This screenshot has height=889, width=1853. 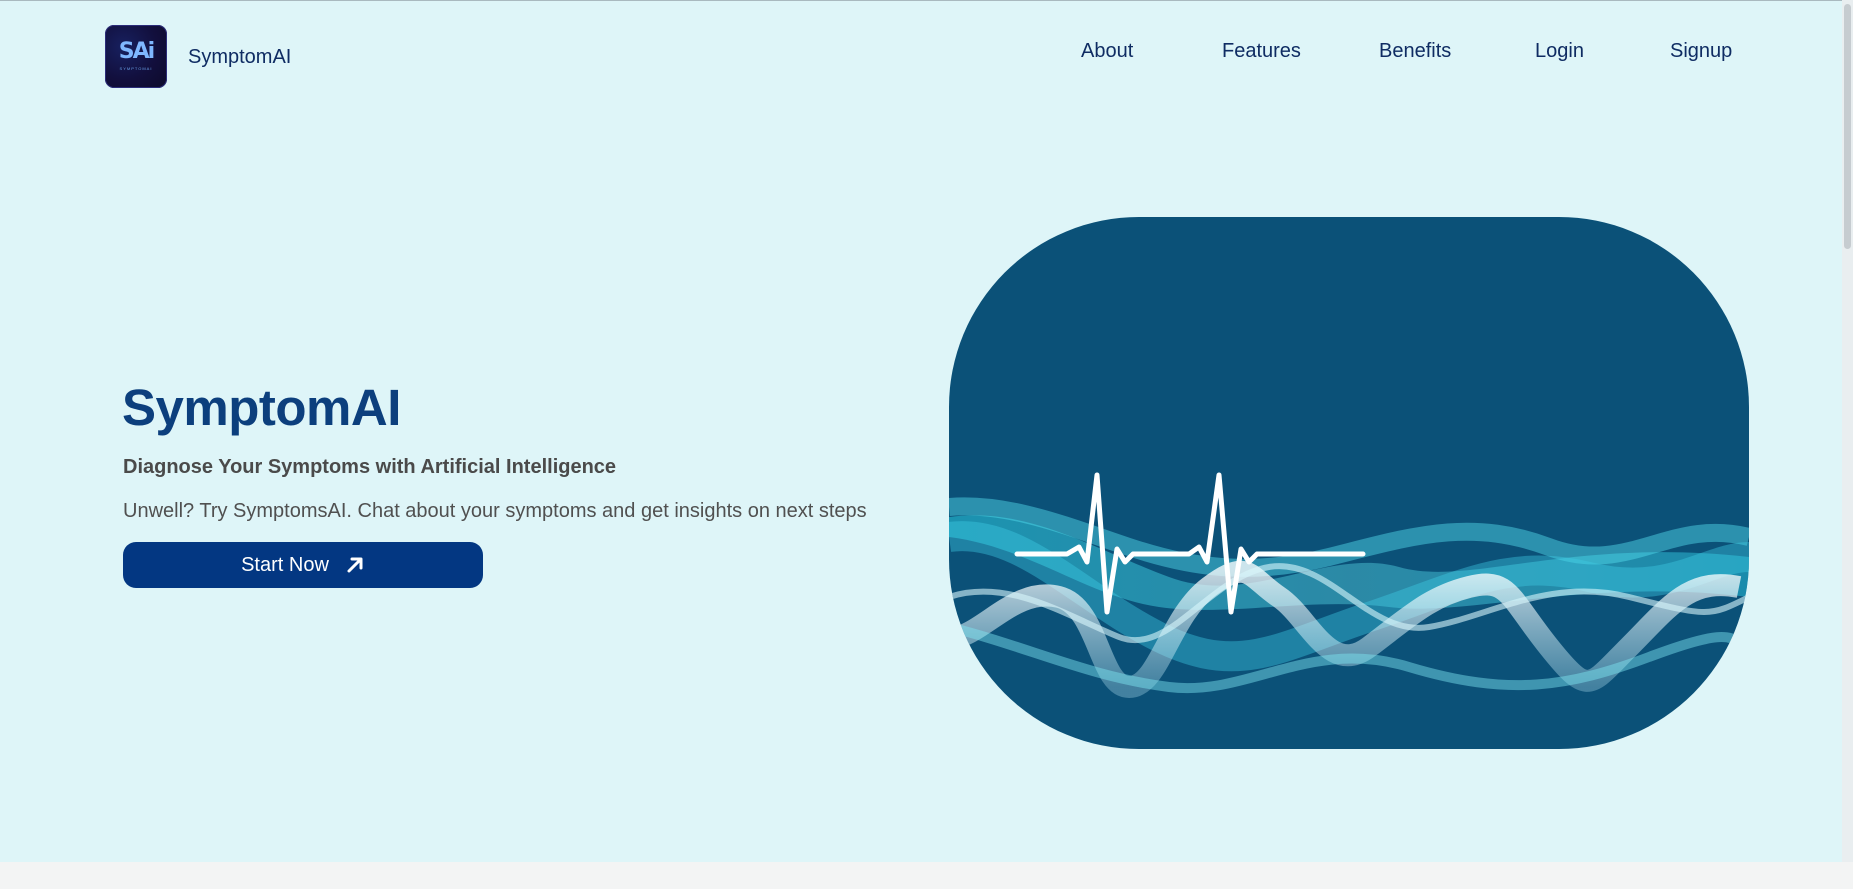 What do you see at coordinates (136, 51) in the screenshot?
I see `logo-text: SAi` at bounding box center [136, 51].